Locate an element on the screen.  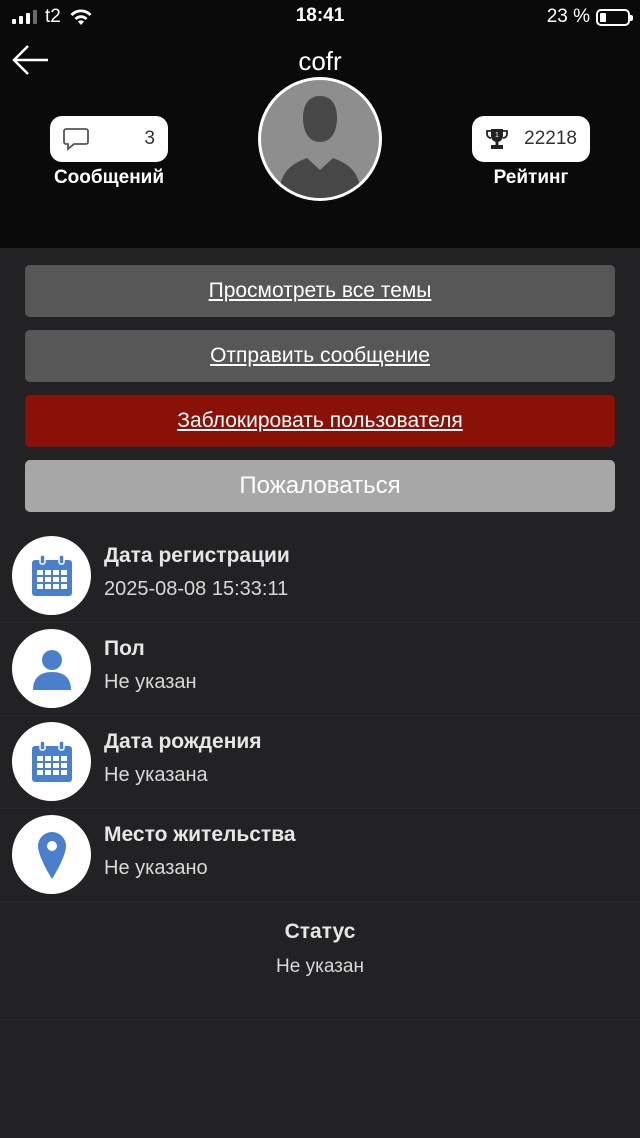
view-all-topics-button: Просмотреть все темы is located at coordinates (320, 291).